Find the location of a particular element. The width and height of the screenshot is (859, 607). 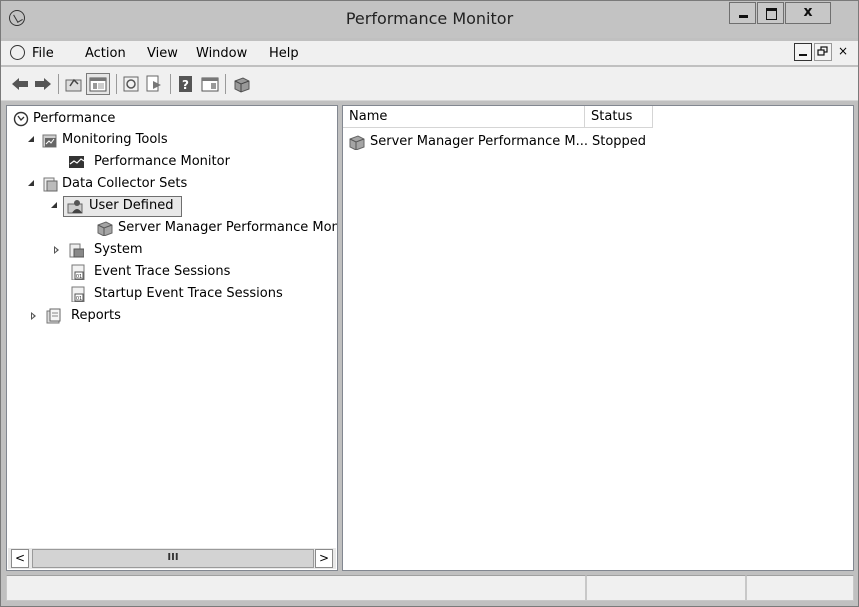

maximize-button is located at coordinates (770, 13).